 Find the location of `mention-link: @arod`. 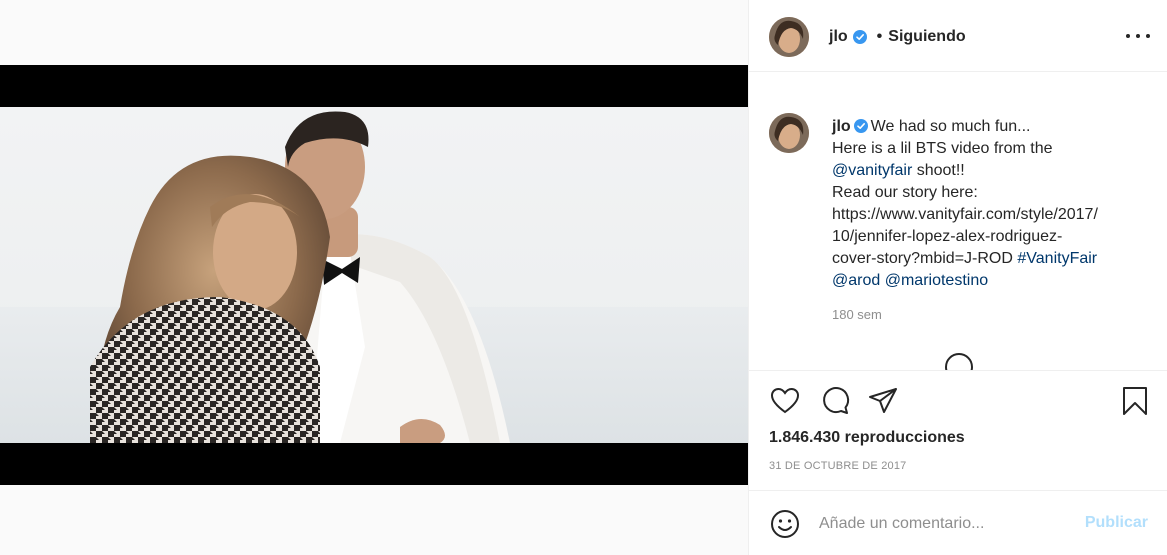

mention-link: @arod is located at coordinates (856, 280).